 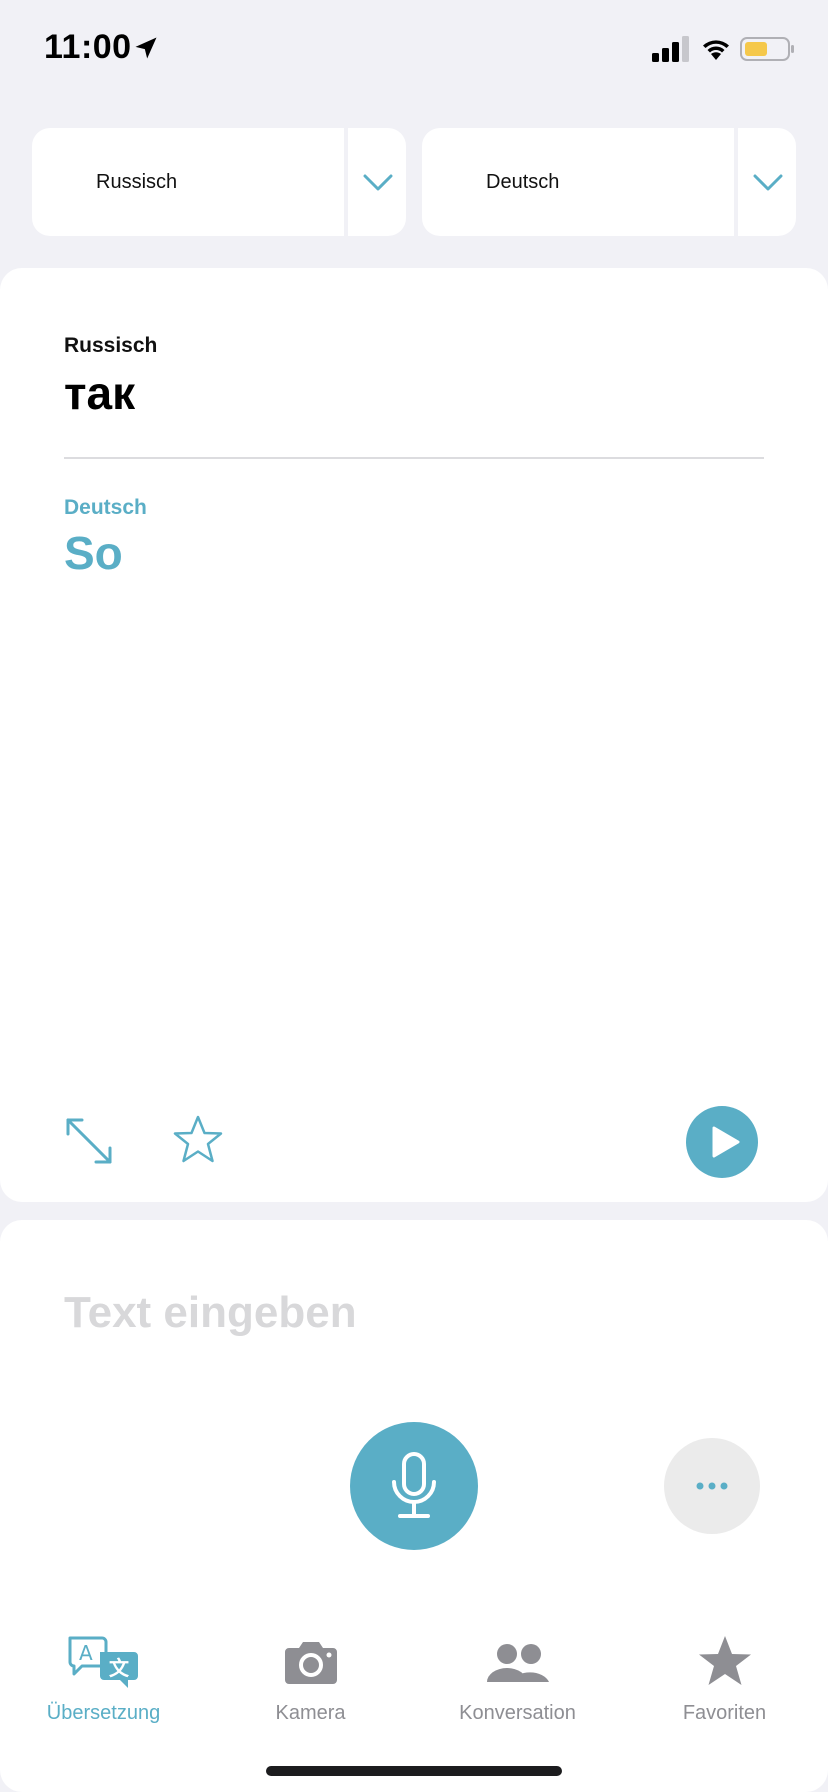 I want to click on target-language-label: Deutsch, so click(x=105, y=507).